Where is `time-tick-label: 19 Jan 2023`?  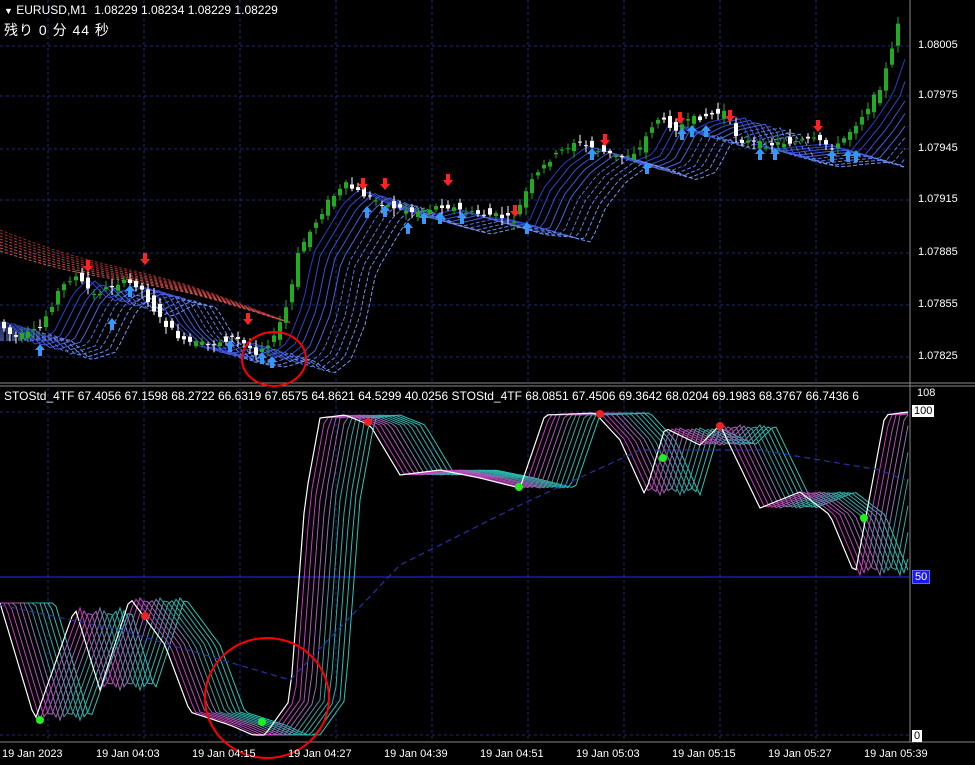 time-tick-label: 19 Jan 2023 is located at coordinates (32, 754).